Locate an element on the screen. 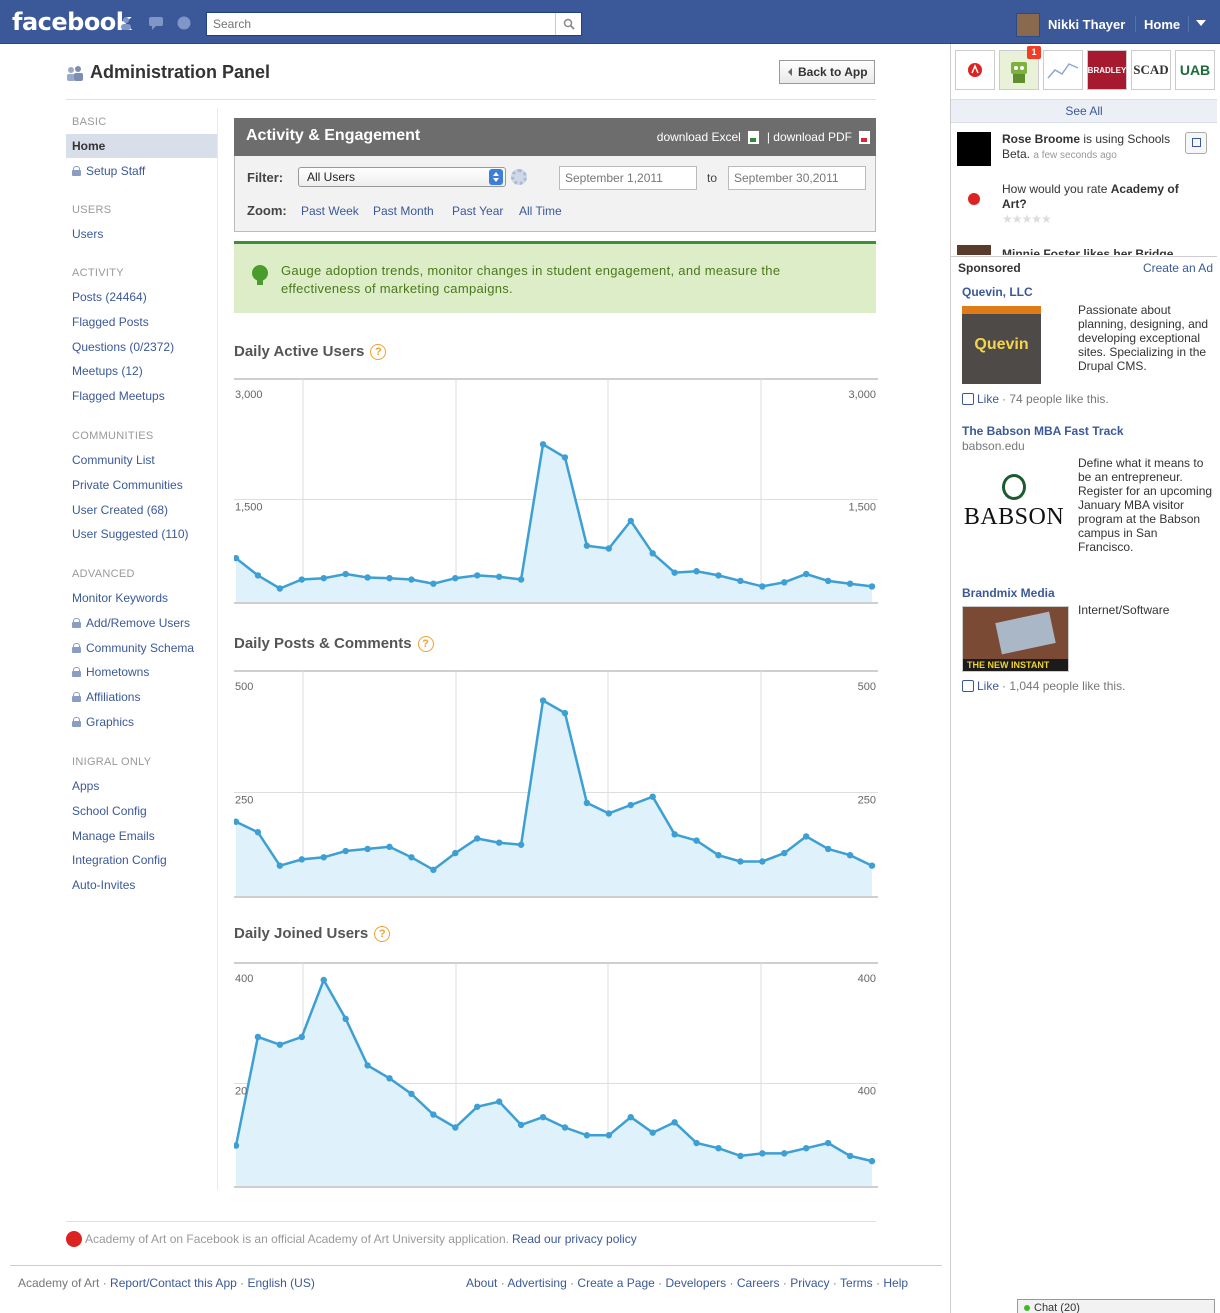  footer-link-privacy: Privacy is located at coordinates (809, 1283).